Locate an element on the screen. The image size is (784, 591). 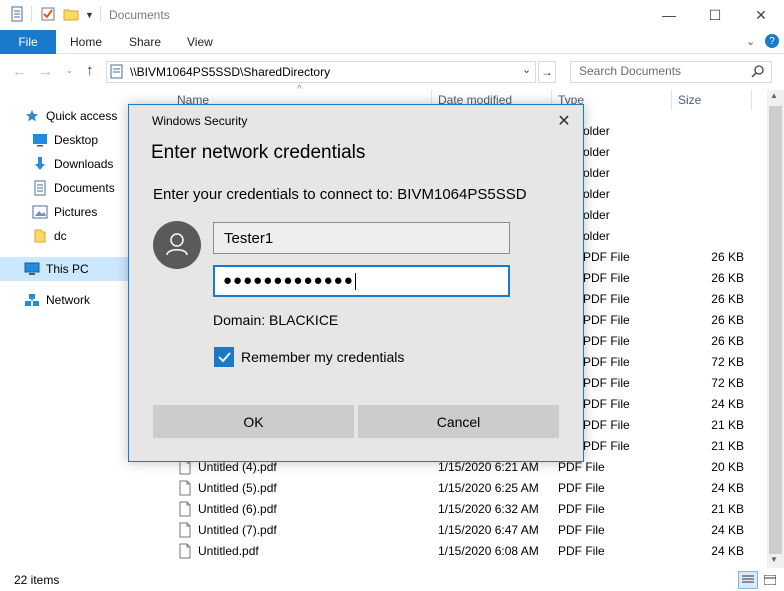
checklist-icon is located at coordinates (48, 14).